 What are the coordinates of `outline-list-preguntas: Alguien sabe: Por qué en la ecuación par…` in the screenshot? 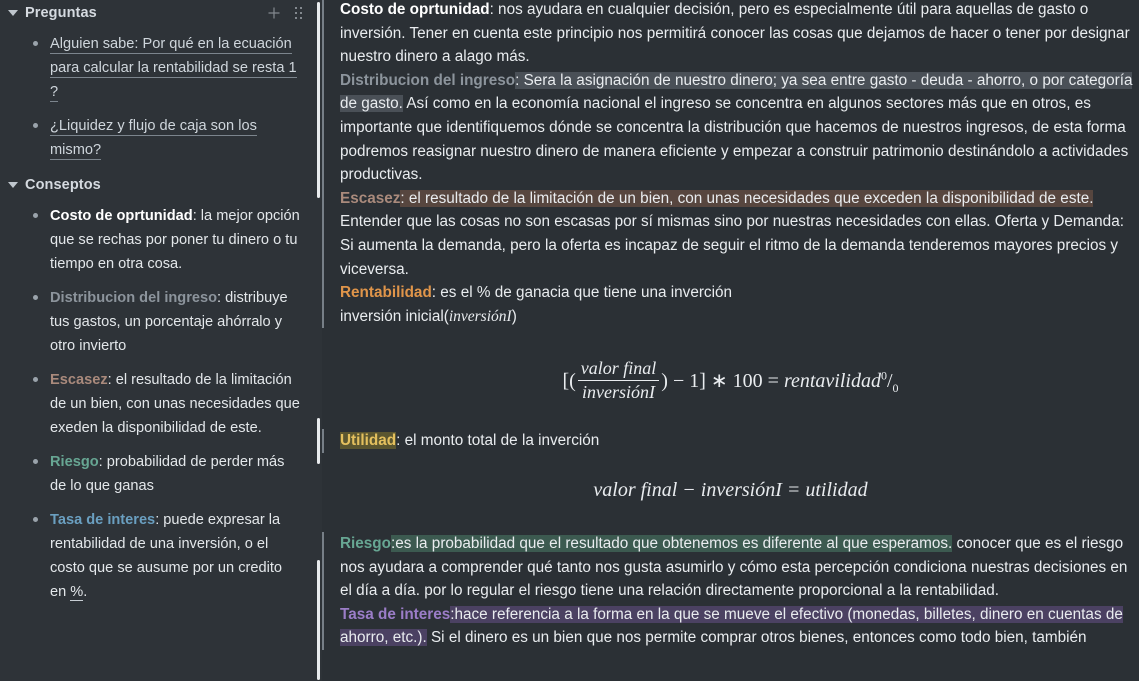 It's located at (161, 97).